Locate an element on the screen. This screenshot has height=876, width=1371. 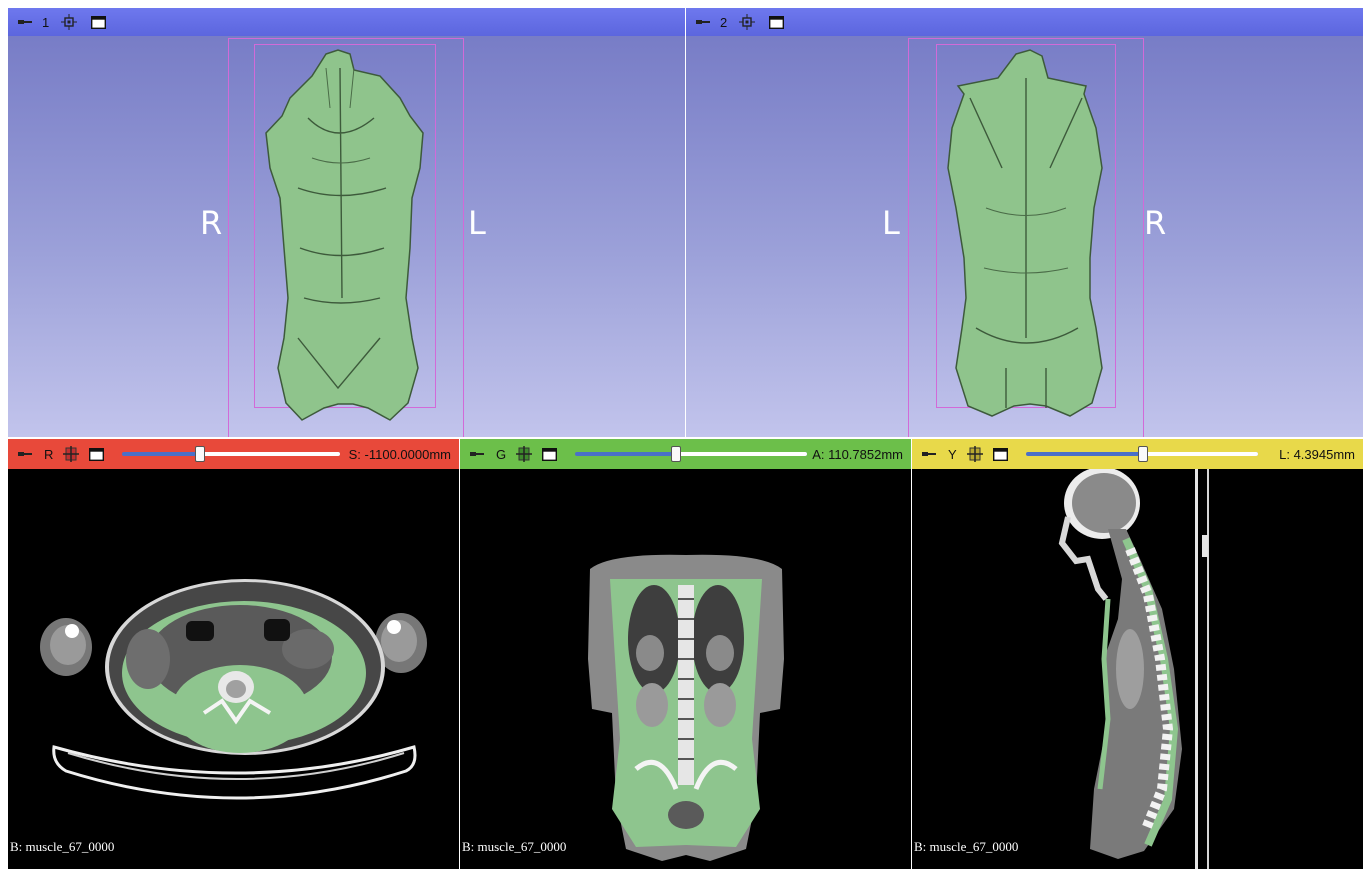
torso-muscle-3d-model-back is located at coordinates (1025, 233).